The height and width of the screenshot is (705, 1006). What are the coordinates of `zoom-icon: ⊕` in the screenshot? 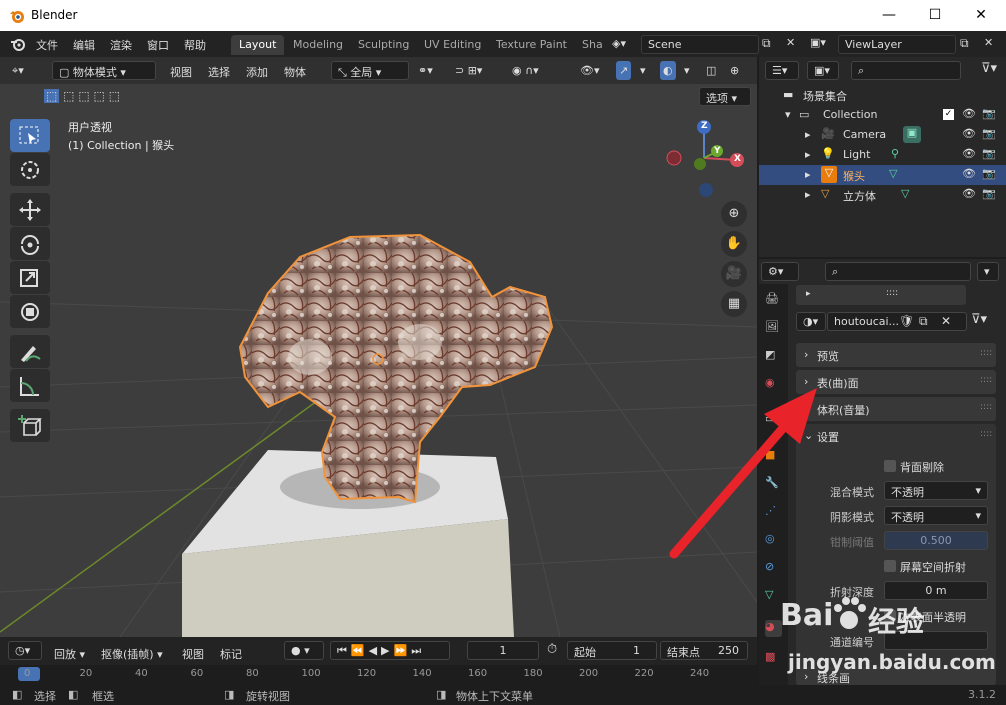 It's located at (734, 214).